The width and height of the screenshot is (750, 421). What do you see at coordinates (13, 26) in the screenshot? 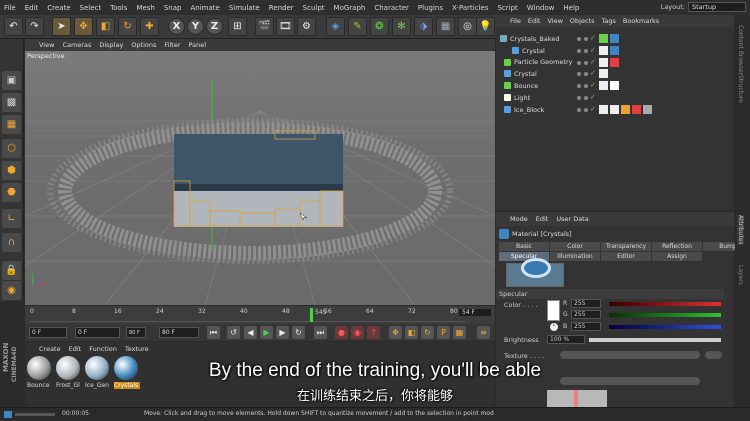
I see `undo-icon: ↶` at bounding box center [13, 26].